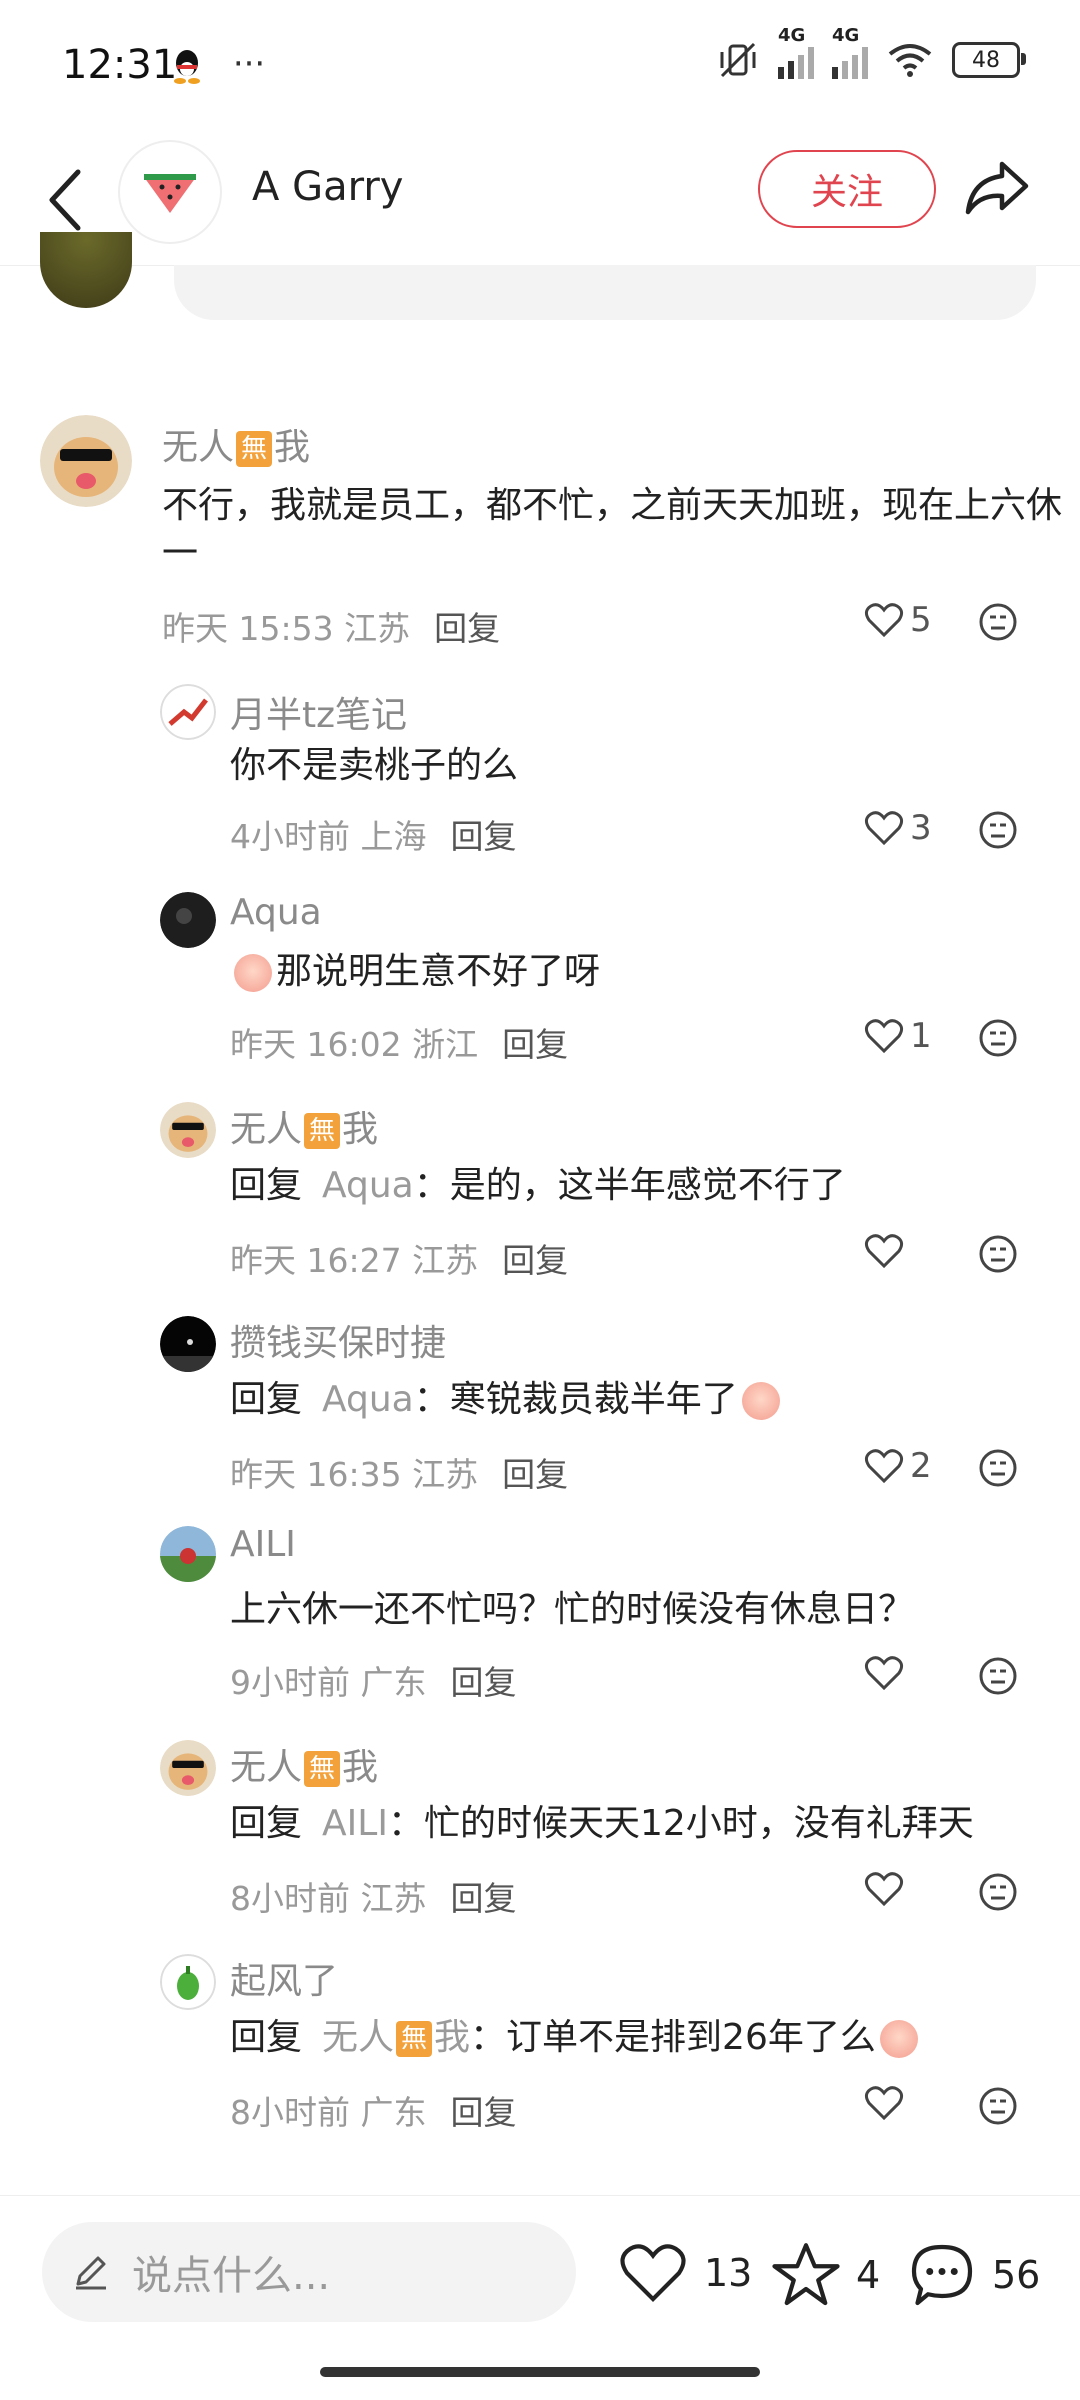  What do you see at coordinates (921, 1466) in the screenshot?
I see `like-count: 2` at bounding box center [921, 1466].